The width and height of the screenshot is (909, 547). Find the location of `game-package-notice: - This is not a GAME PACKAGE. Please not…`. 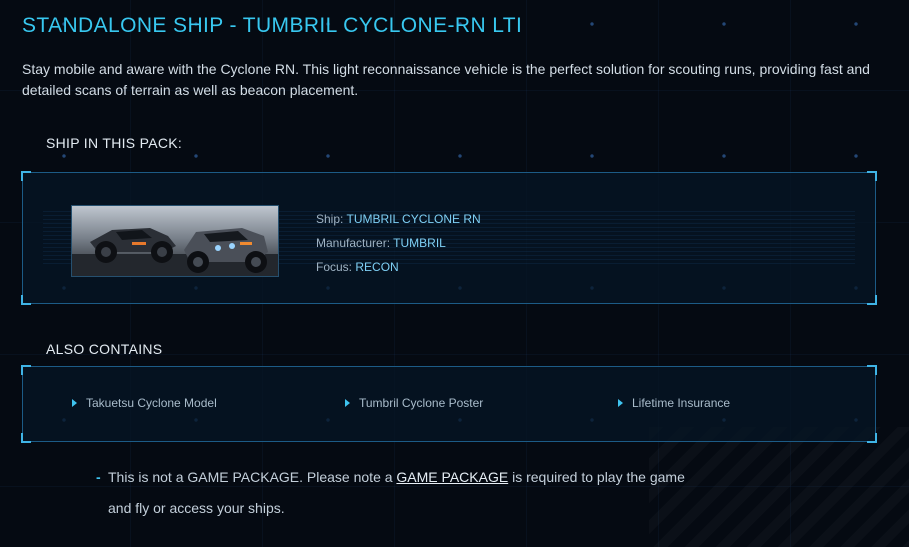

game-package-notice: - This is not a GAME PACKAGE. Please not… is located at coordinates (396, 493).